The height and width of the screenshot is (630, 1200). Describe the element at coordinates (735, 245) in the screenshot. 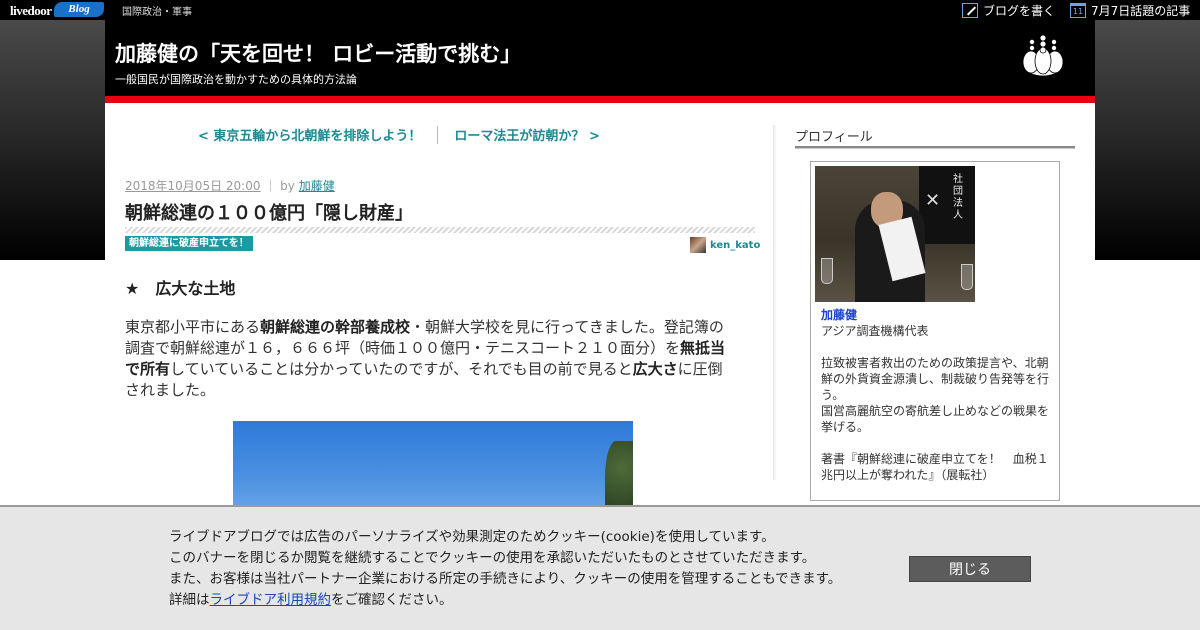

I see `author-id: ken_kato` at that location.